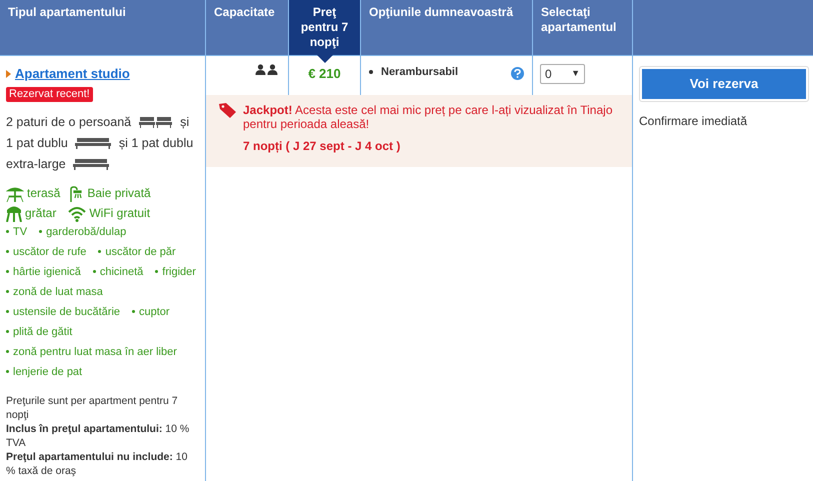 The image size is (813, 481). What do you see at coordinates (36, 163) in the screenshot?
I see `bed-description: extra-large` at bounding box center [36, 163].